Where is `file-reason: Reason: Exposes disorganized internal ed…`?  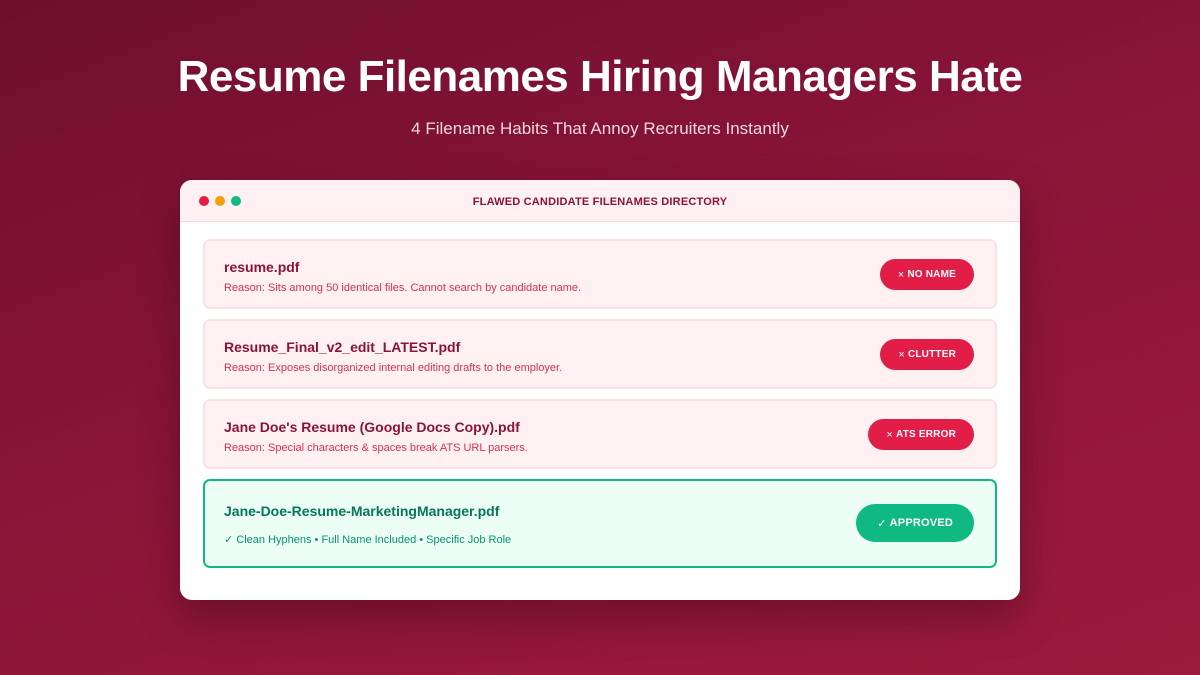
file-reason: Reason: Exposes disorganized internal ed… is located at coordinates (393, 368).